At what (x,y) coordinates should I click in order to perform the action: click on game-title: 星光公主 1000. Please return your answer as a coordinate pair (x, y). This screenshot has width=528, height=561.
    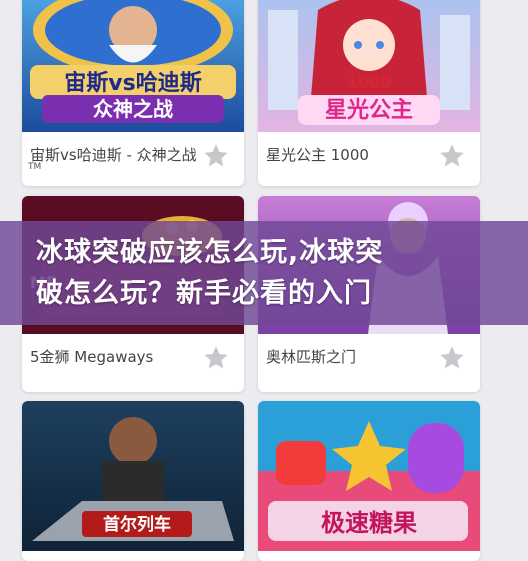
    Looking at the image, I should click on (317, 155).